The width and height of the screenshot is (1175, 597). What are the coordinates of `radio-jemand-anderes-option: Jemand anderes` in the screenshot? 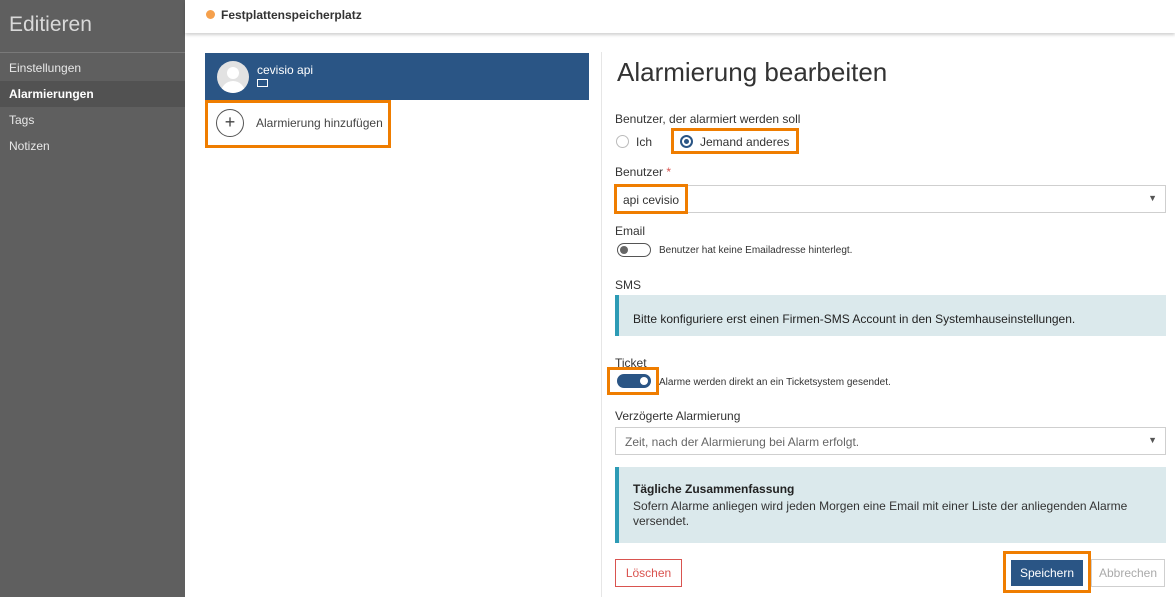 It's located at (735, 141).